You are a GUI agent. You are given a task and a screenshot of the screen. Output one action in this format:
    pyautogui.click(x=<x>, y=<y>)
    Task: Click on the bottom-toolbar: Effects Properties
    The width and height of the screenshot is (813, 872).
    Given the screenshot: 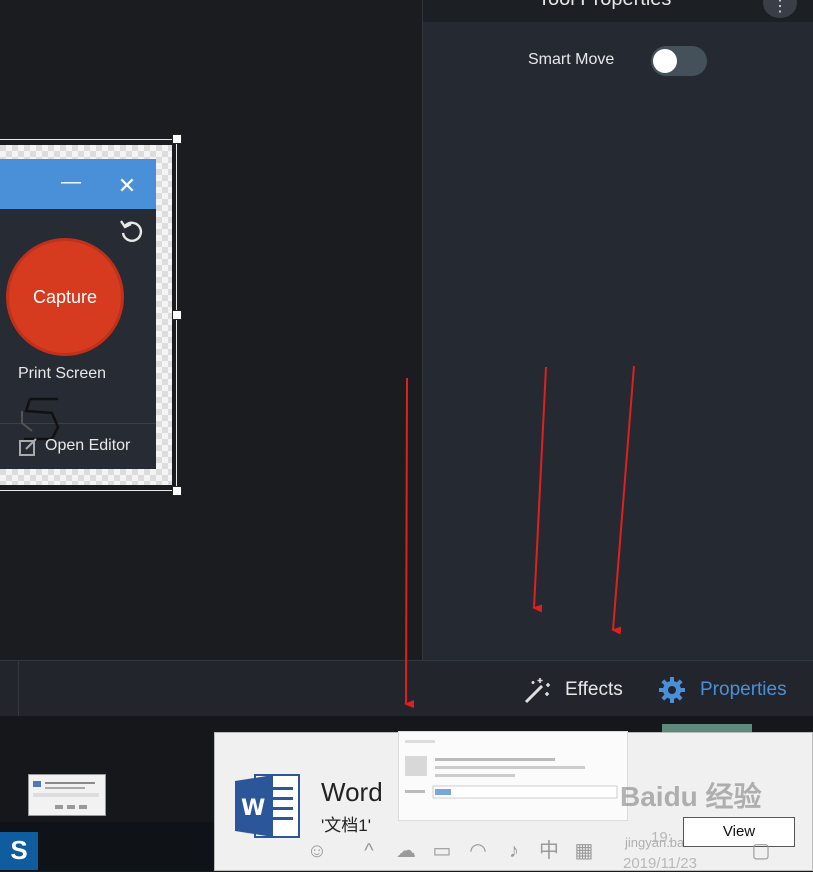 What is the action you would take?
    pyautogui.click(x=406, y=688)
    